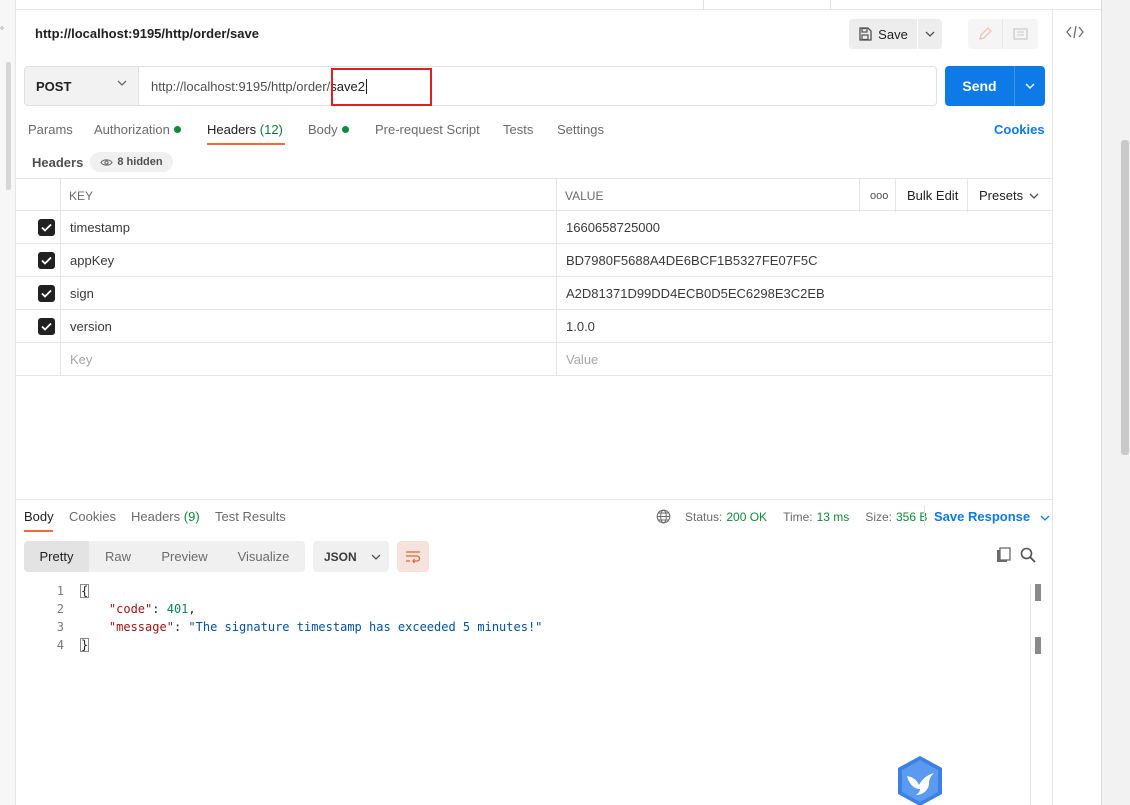  What do you see at coordinates (85, 645) in the screenshot?
I see `json-close-brace: }` at bounding box center [85, 645].